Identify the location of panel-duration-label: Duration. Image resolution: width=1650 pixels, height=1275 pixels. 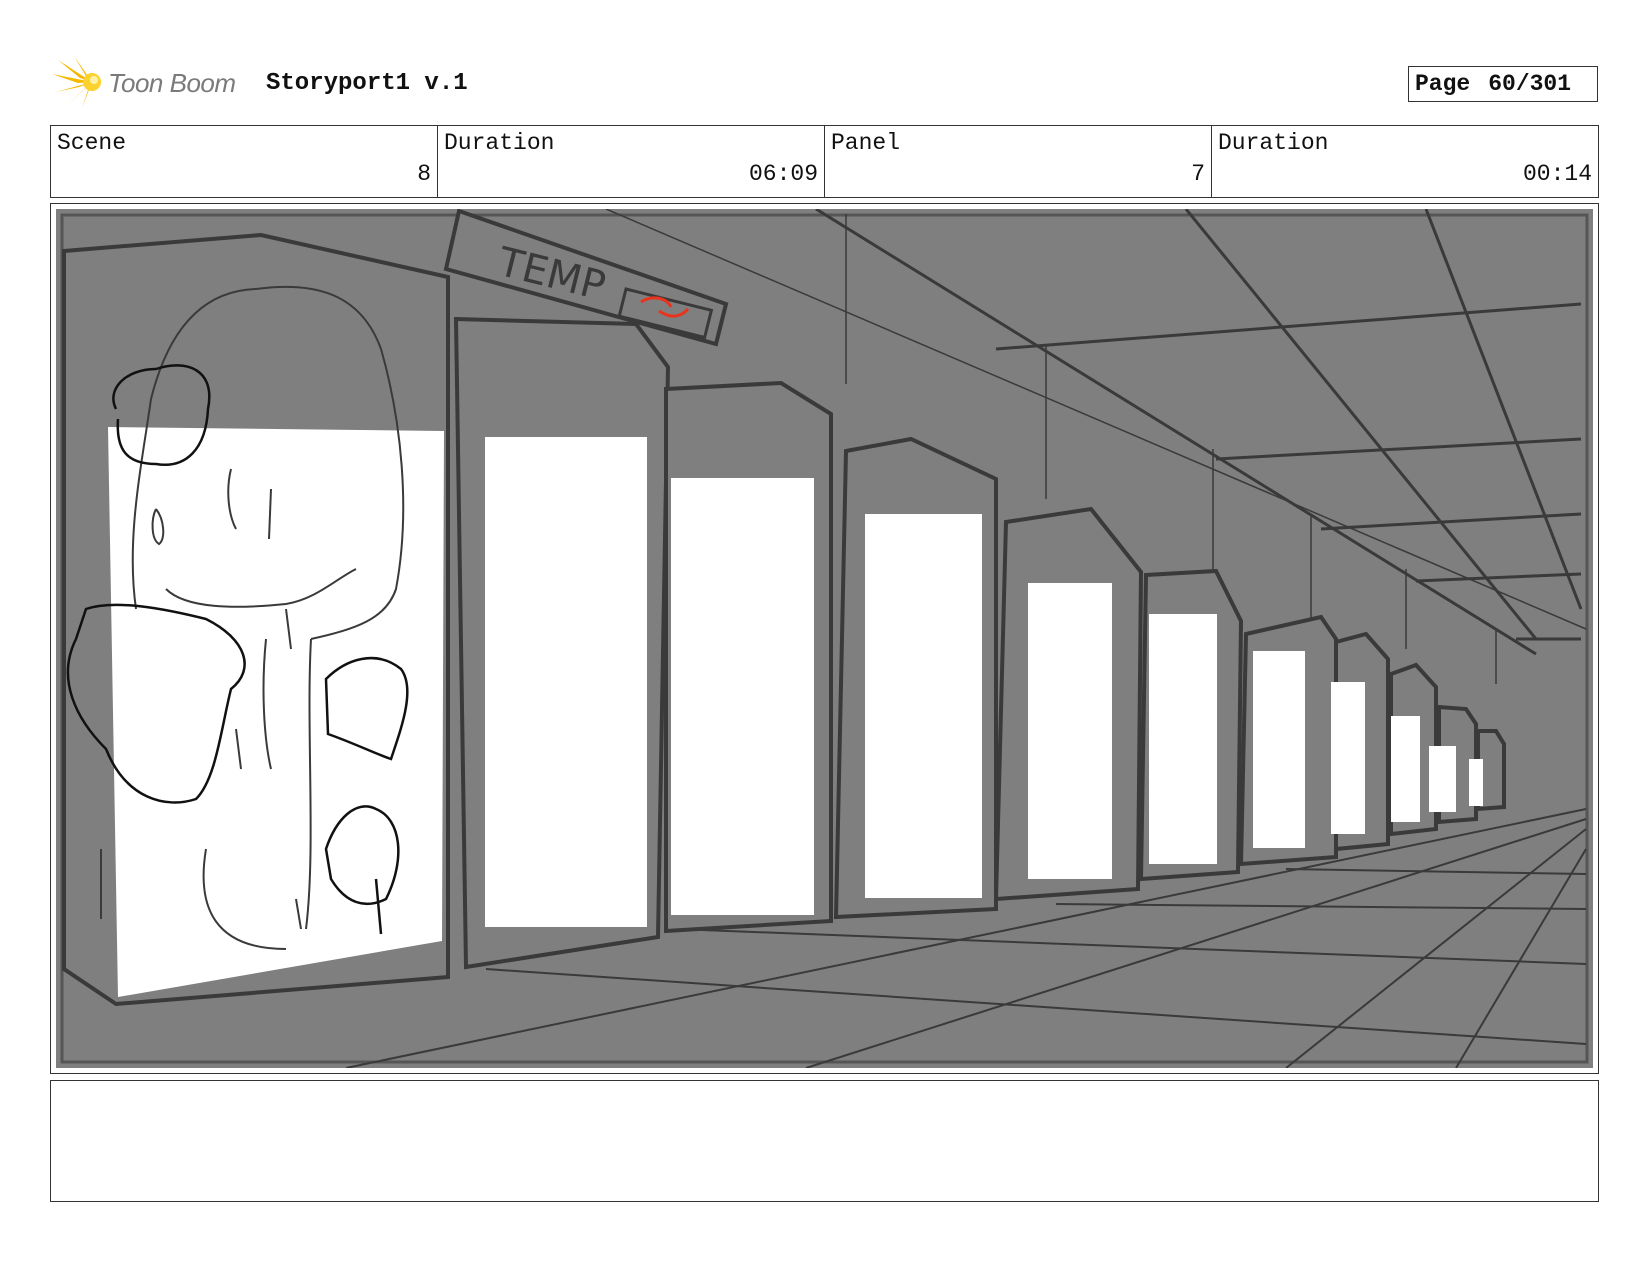
(1273, 143).